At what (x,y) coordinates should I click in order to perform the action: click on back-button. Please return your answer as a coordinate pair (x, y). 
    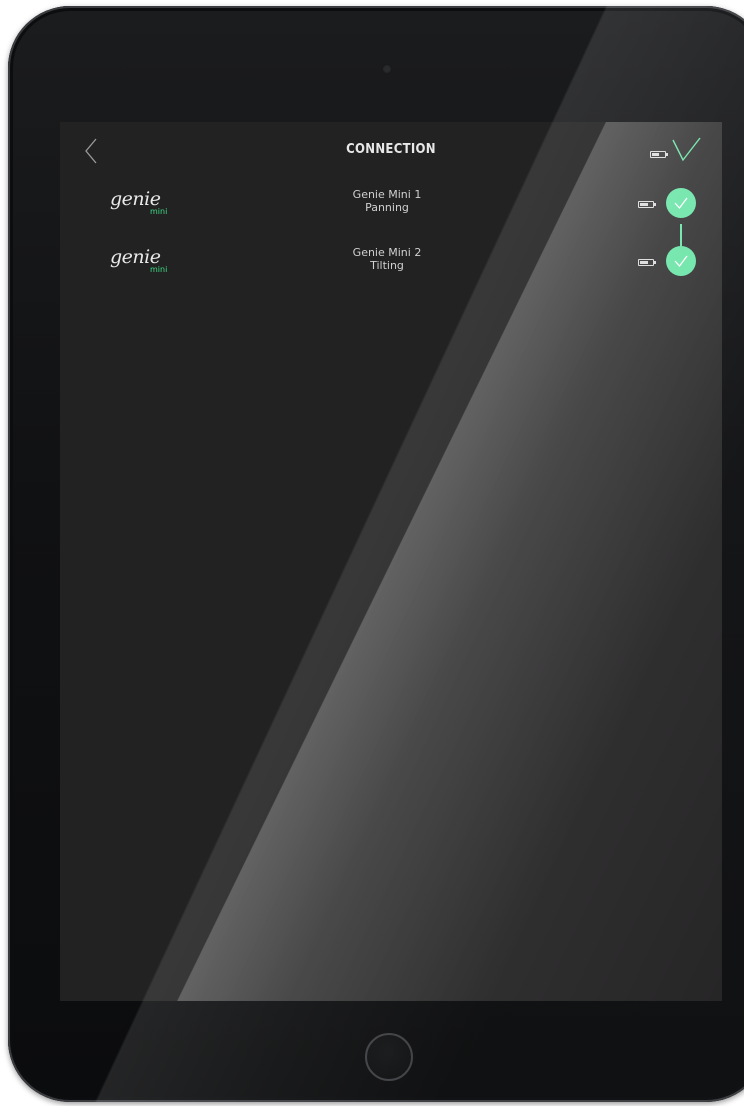
    Looking at the image, I should click on (91, 151).